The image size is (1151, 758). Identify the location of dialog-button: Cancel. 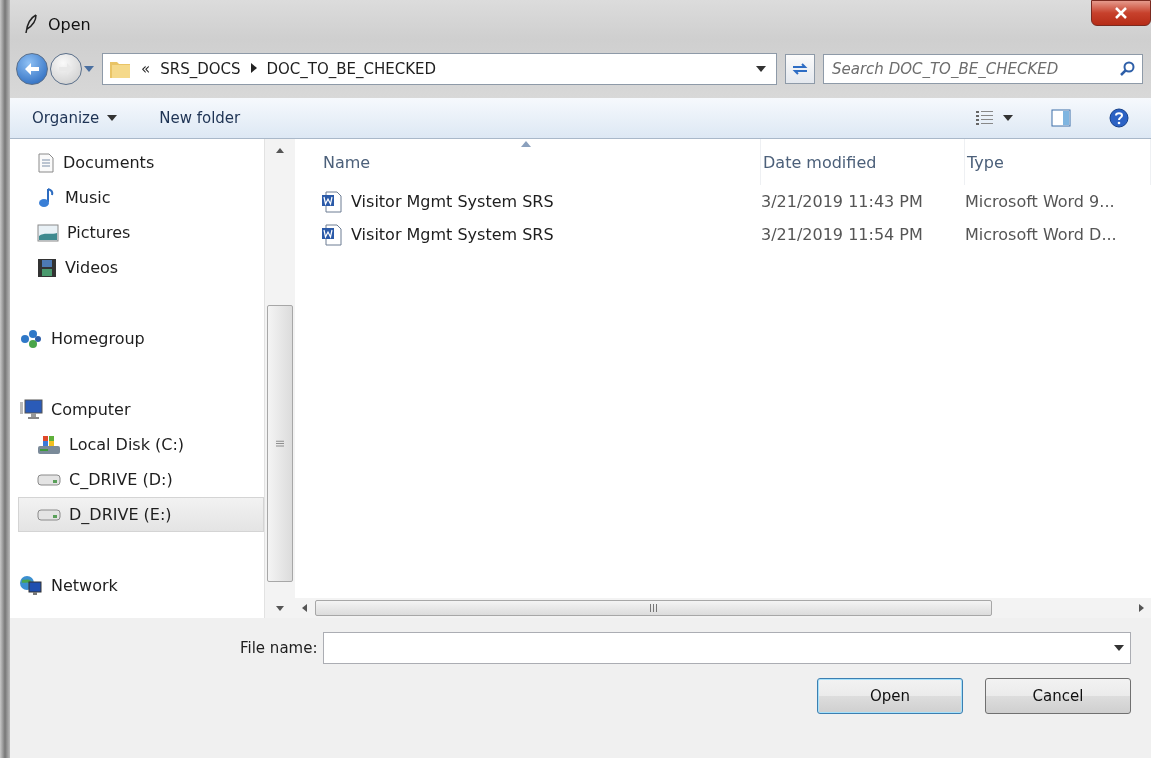
(1058, 696).